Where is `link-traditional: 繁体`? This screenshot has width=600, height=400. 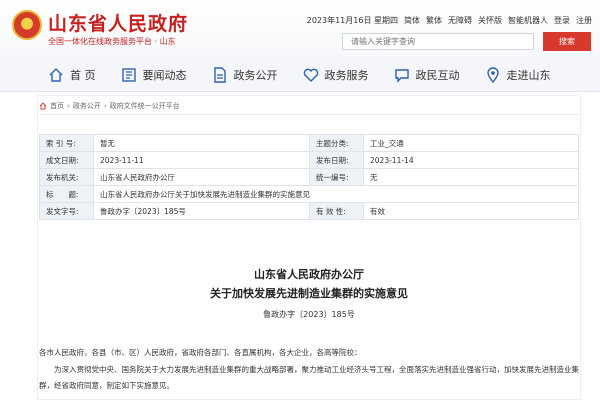 link-traditional: 繁体 is located at coordinates (434, 20).